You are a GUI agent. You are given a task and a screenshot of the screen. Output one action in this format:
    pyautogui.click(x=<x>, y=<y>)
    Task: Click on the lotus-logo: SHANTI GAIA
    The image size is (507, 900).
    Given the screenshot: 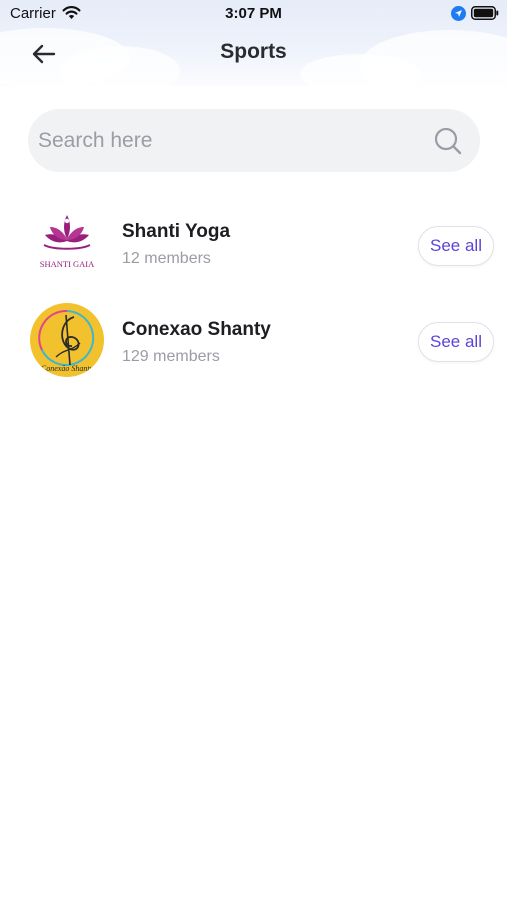 What is the action you would take?
    pyautogui.click(x=67, y=242)
    